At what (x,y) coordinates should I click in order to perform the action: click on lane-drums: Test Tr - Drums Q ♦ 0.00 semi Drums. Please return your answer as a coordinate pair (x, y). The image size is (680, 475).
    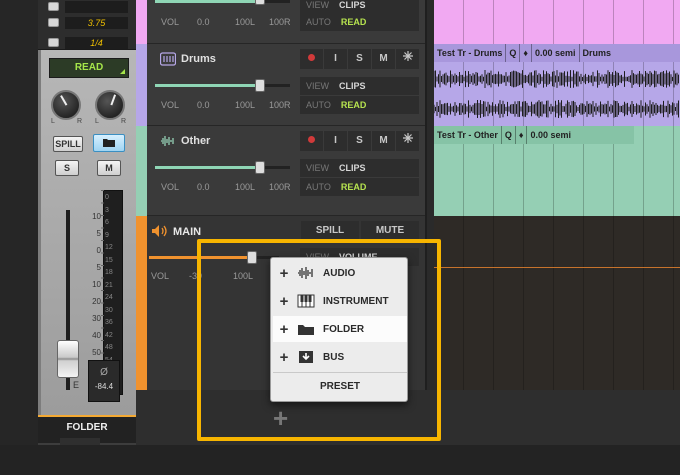
    Looking at the image, I should click on (557, 85).